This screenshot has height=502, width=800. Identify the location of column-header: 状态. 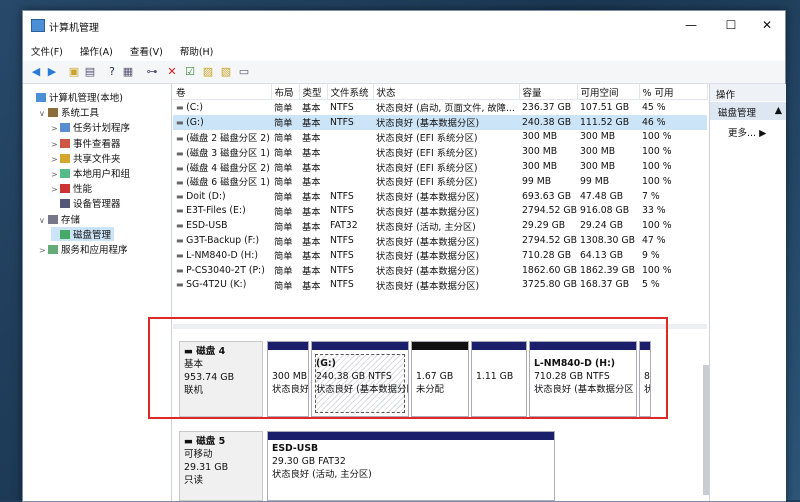
(446, 92).